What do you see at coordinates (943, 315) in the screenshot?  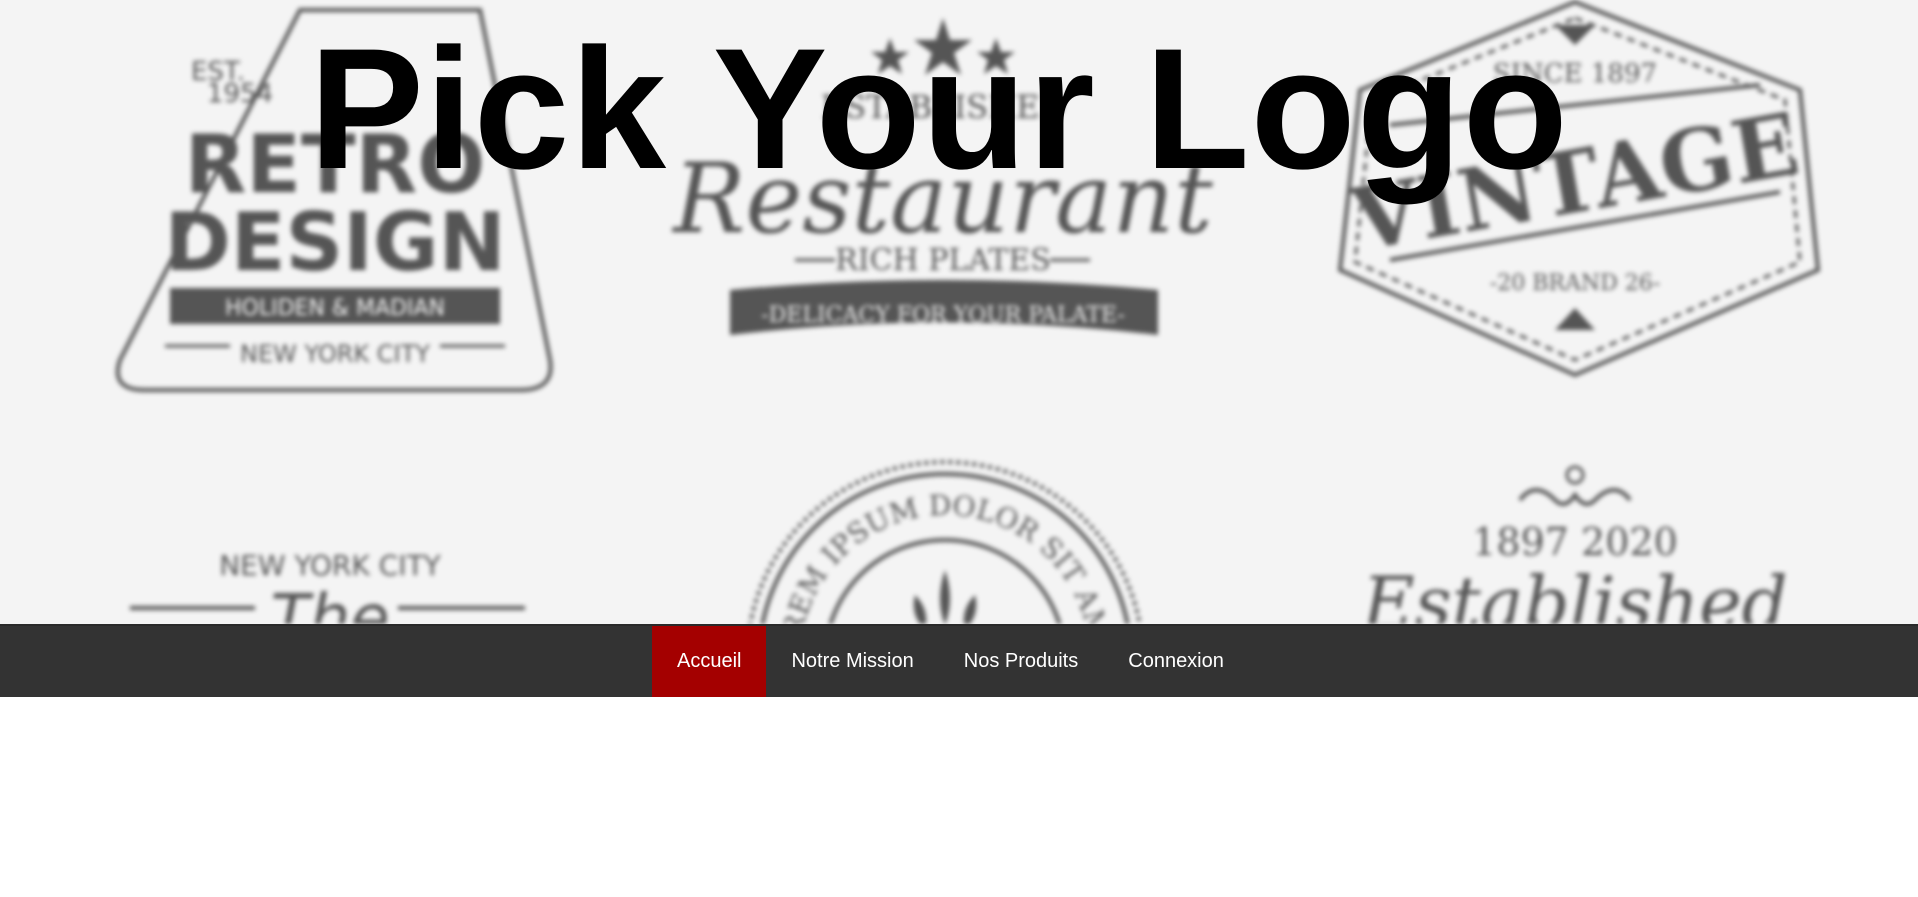 I see `svg-text: -DELICACY FOR YOUR PALATE-` at bounding box center [943, 315].